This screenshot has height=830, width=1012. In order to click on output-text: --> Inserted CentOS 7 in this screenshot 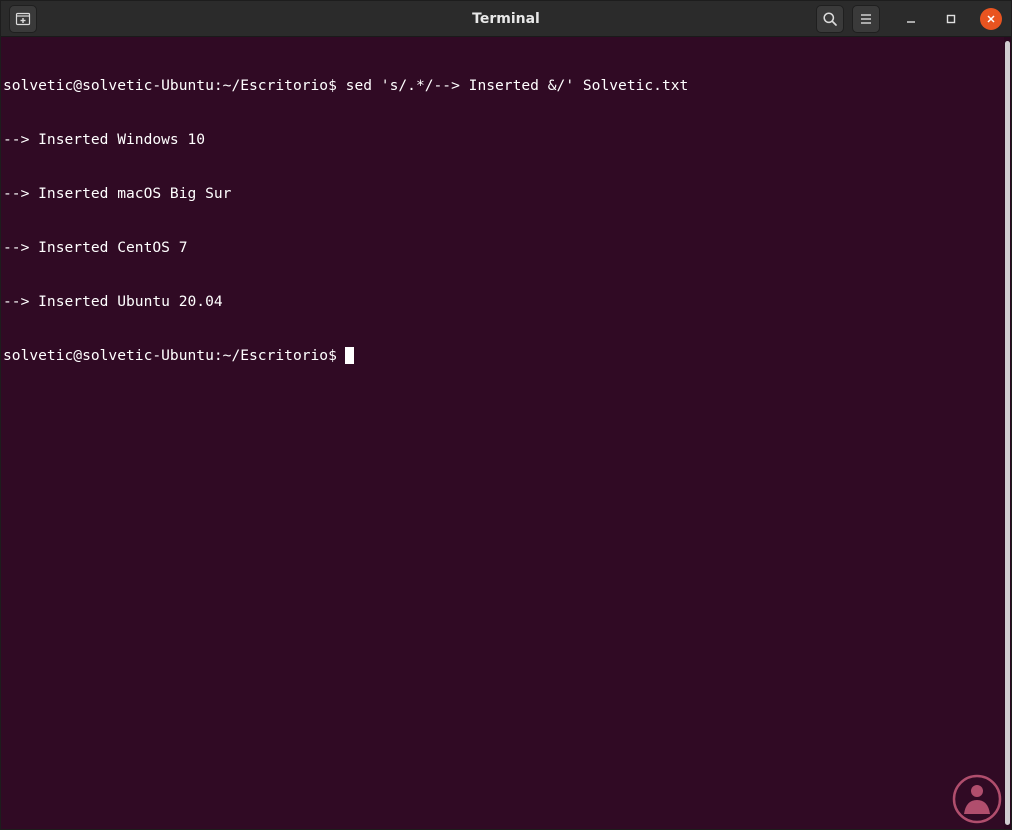, I will do `click(95, 247)`.